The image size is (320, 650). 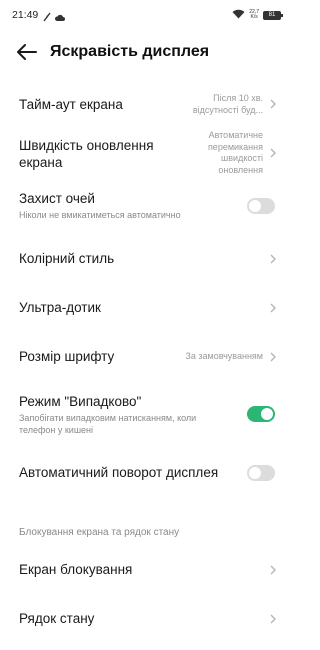 I want to click on font-size-row: Розмір шрифту За замовчуванням, so click(x=146, y=357).